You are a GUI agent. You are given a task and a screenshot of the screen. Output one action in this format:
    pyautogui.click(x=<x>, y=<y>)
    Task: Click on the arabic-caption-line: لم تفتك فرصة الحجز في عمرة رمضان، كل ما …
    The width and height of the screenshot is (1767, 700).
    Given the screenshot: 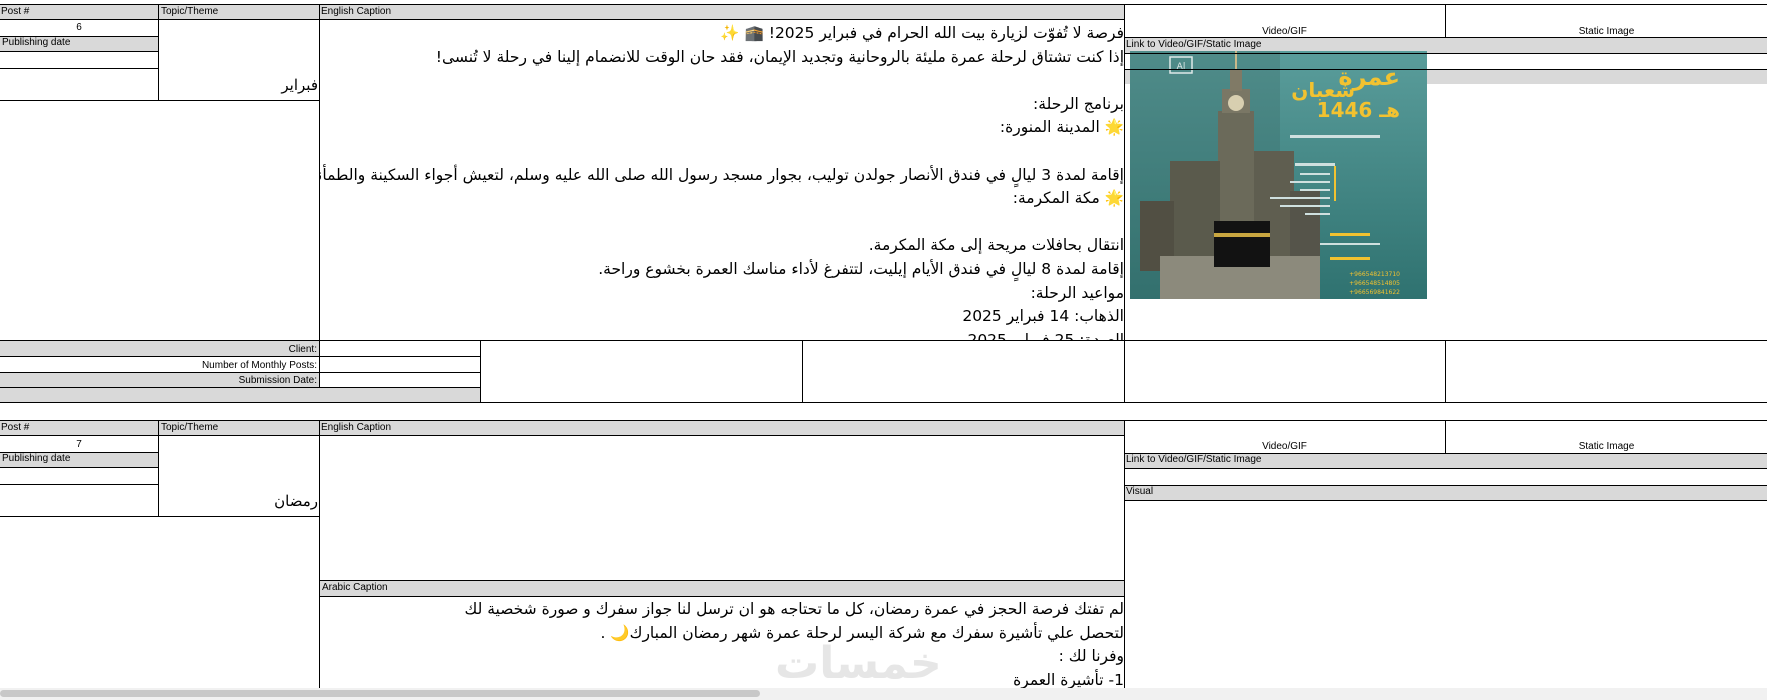 What is the action you would take?
    pyautogui.click(x=794, y=609)
    